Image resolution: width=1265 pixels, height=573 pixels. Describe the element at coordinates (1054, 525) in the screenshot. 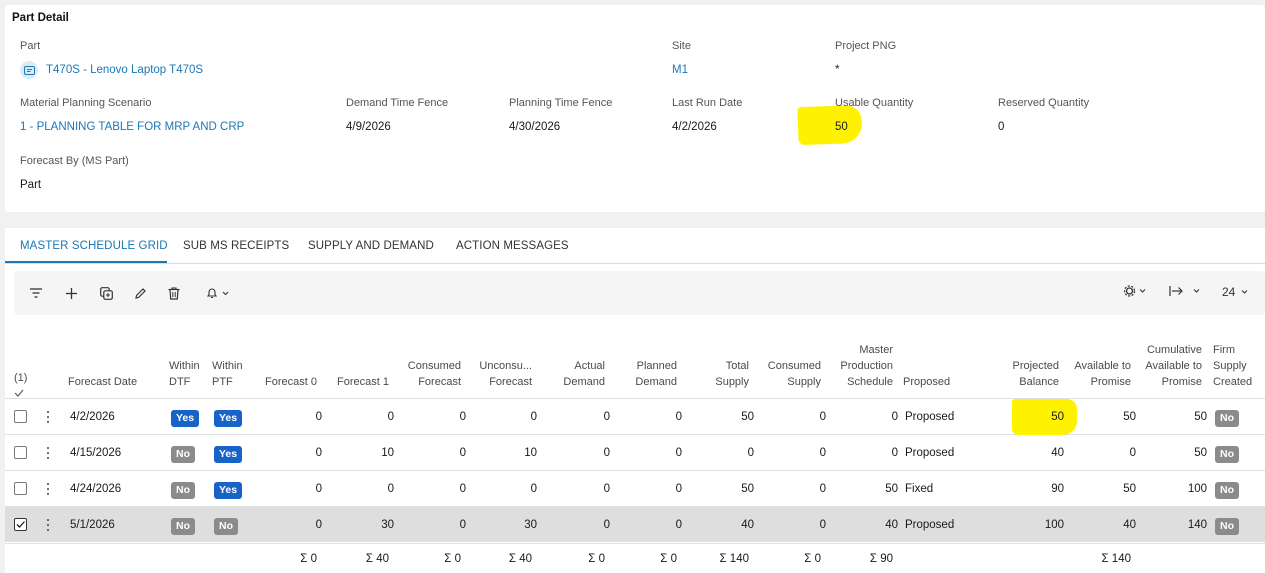

I see `cell-pb: 100` at that location.